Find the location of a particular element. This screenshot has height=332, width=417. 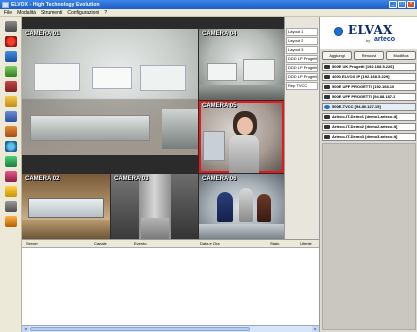

camera-label: CAMERA 03 is located at coordinates (131, 179).